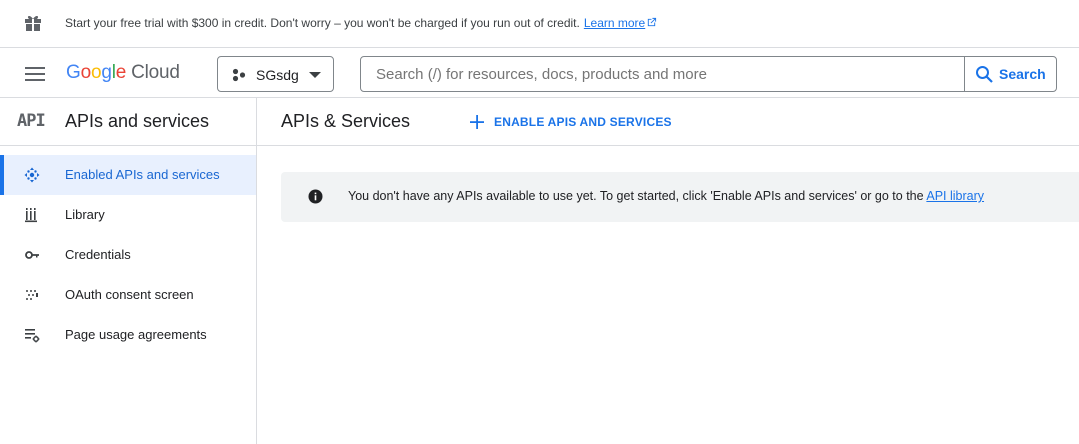  Describe the element at coordinates (32, 255) in the screenshot. I see `key-icon` at that location.